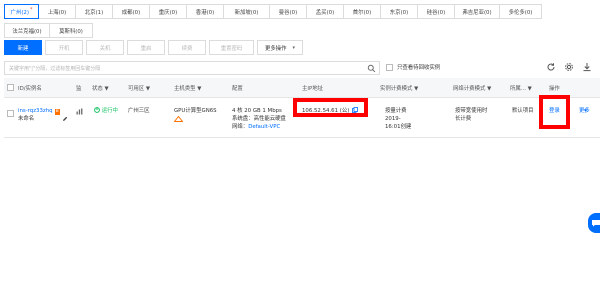  Describe the element at coordinates (195, 111) in the screenshot. I see `host-type-cell: GPU计算型GN6S` at that location.